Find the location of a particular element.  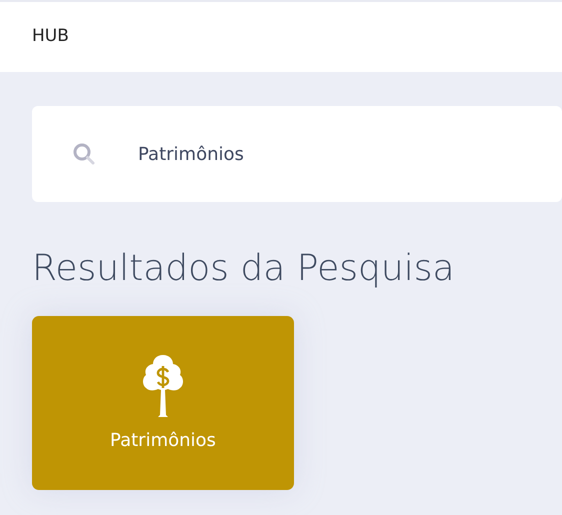

results-heading: Resultados da Pesquisa is located at coordinates (244, 269).